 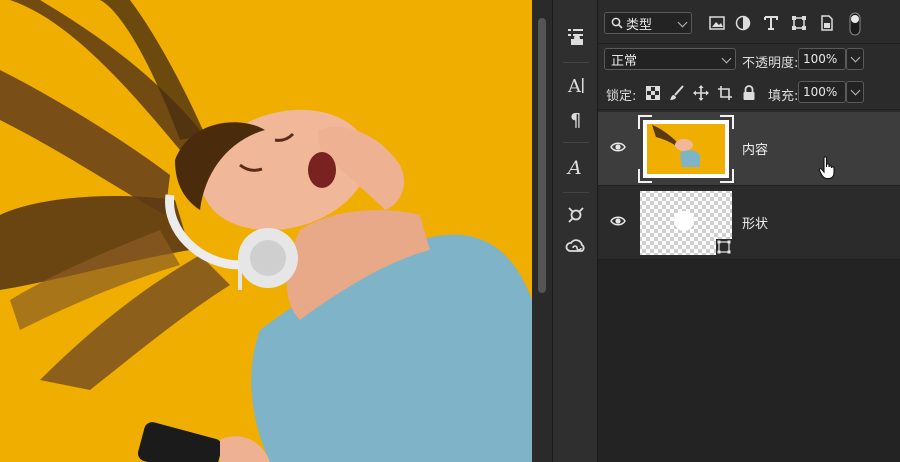 I want to click on shape-filter-icon, so click(x=799, y=23).